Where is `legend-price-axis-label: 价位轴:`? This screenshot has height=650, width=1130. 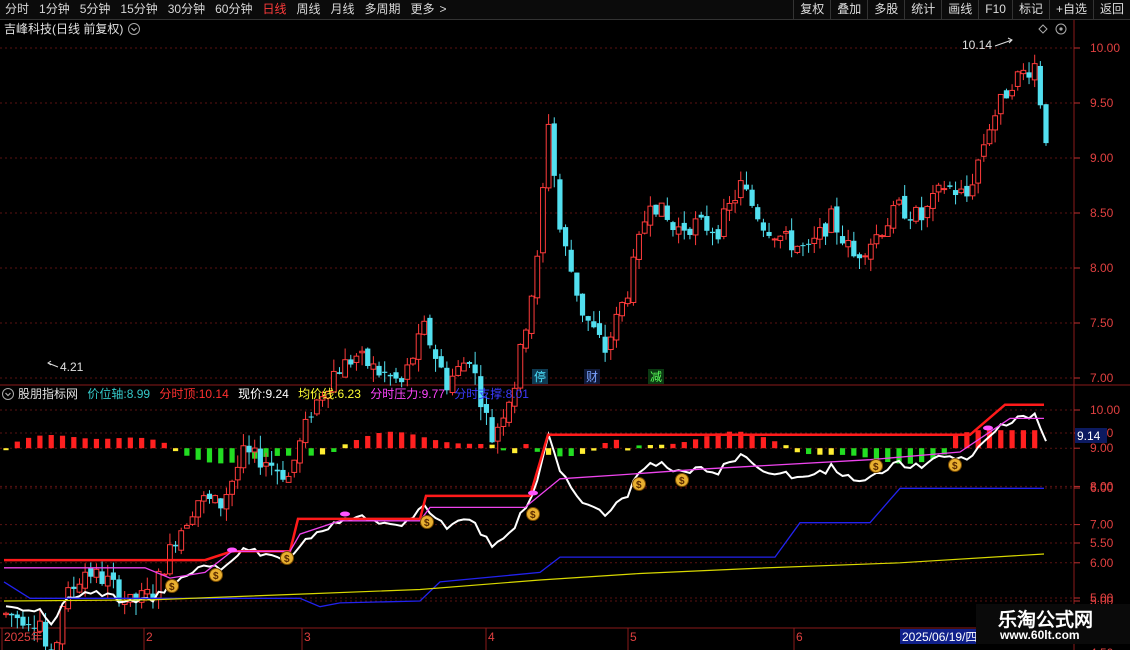 legend-price-axis-label: 价位轴: is located at coordinates (106, 393).